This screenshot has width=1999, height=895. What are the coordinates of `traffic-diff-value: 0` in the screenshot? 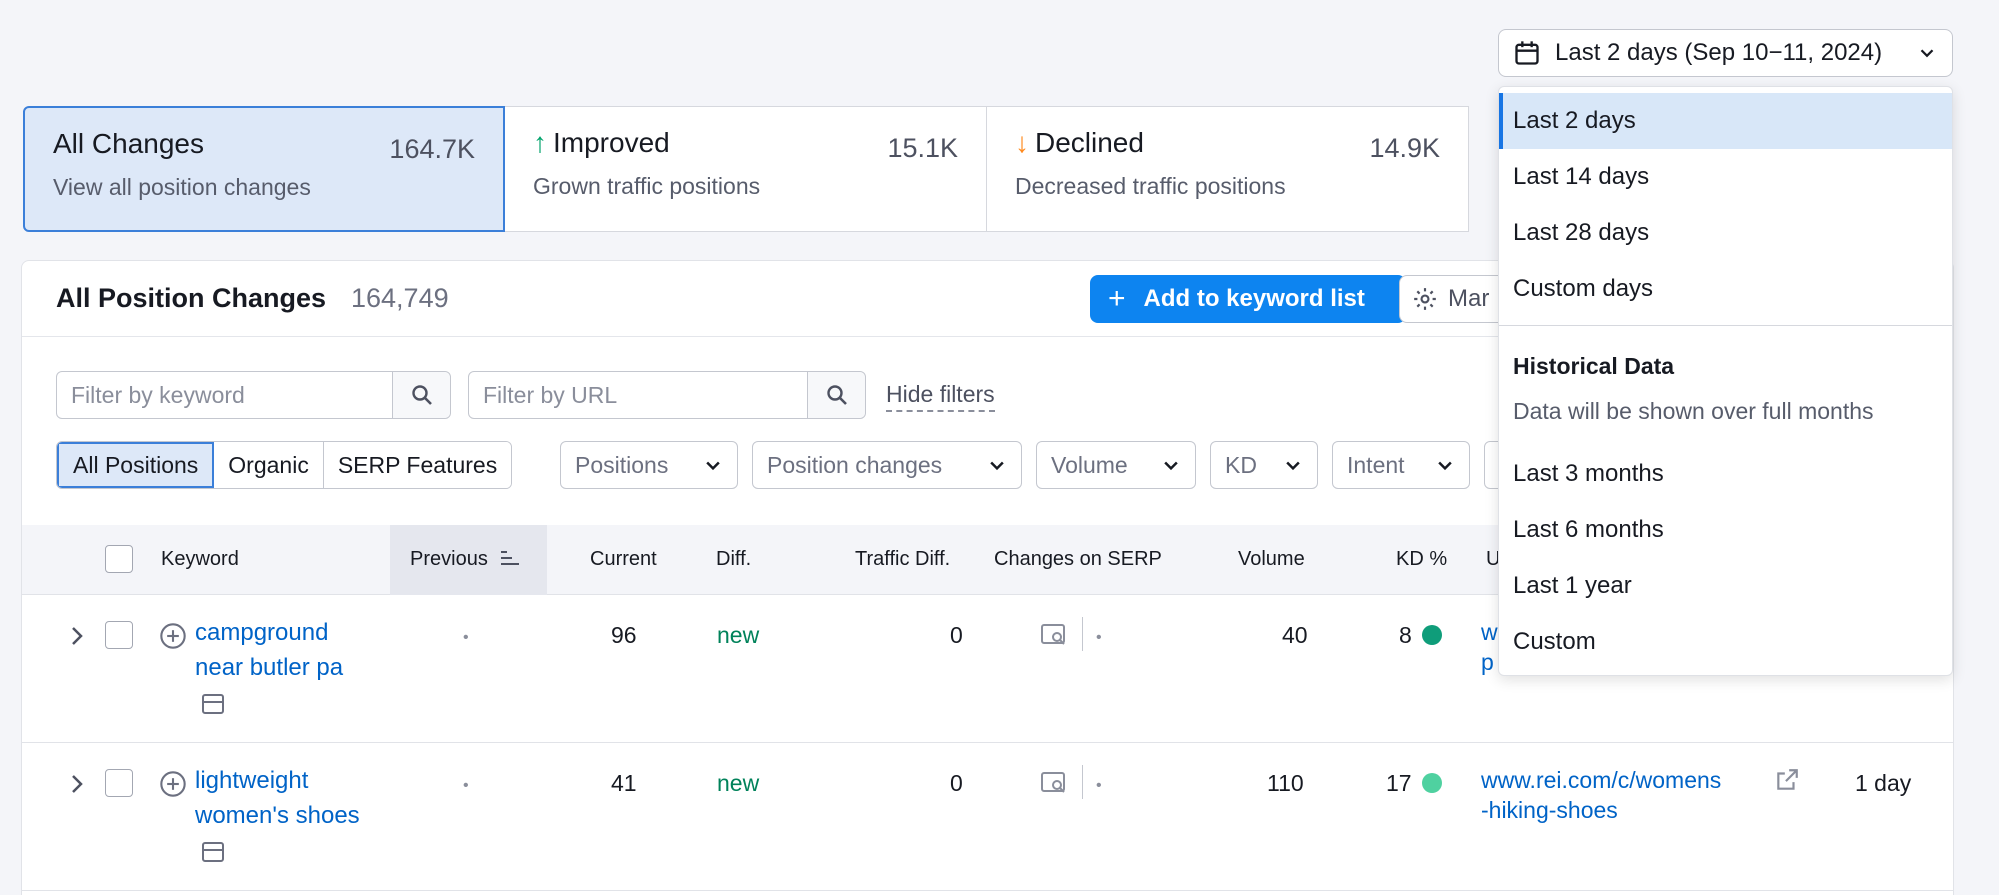 It's located at (956, 783).